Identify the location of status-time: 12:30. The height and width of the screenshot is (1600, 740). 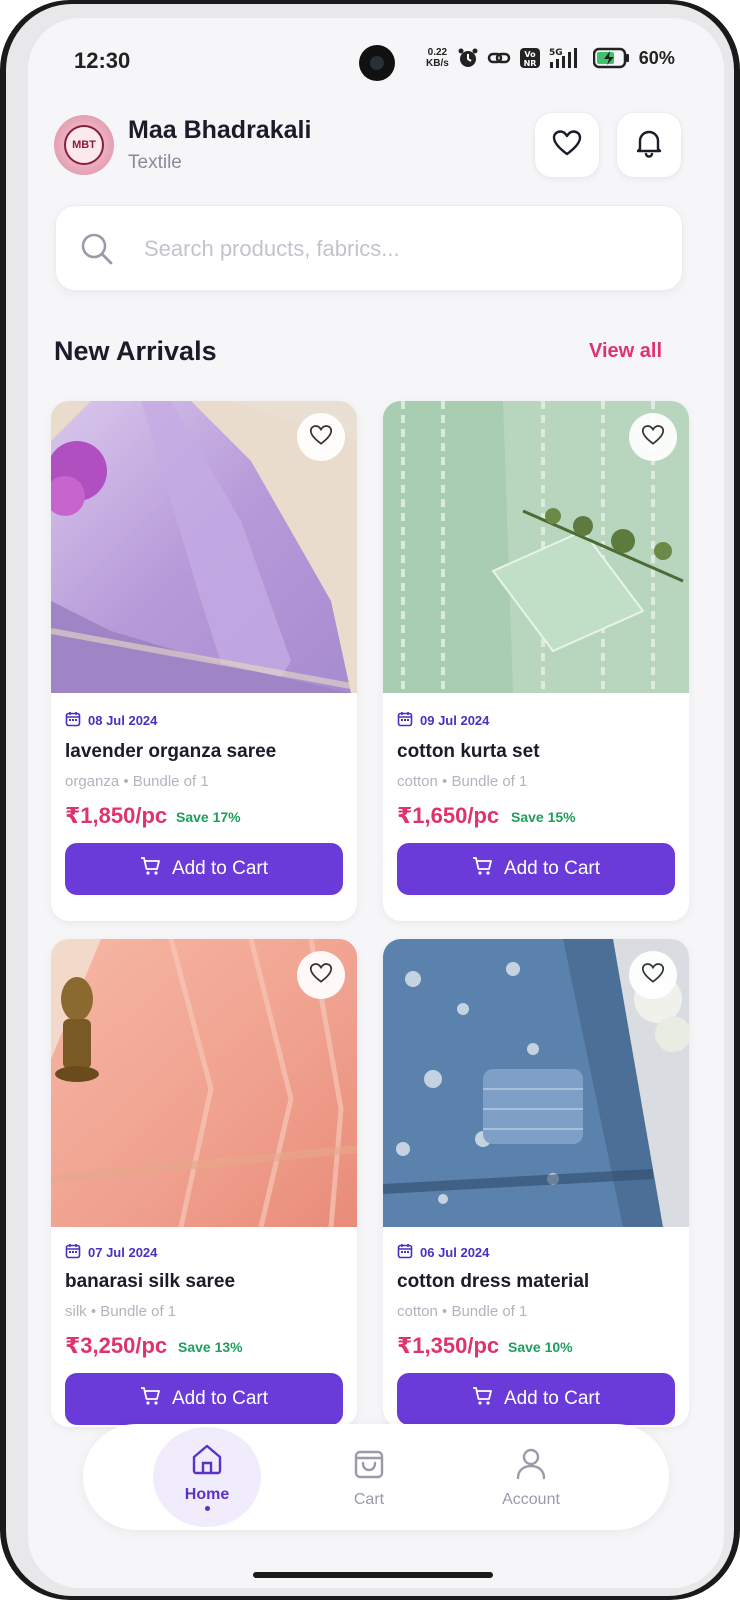
(102, 60).